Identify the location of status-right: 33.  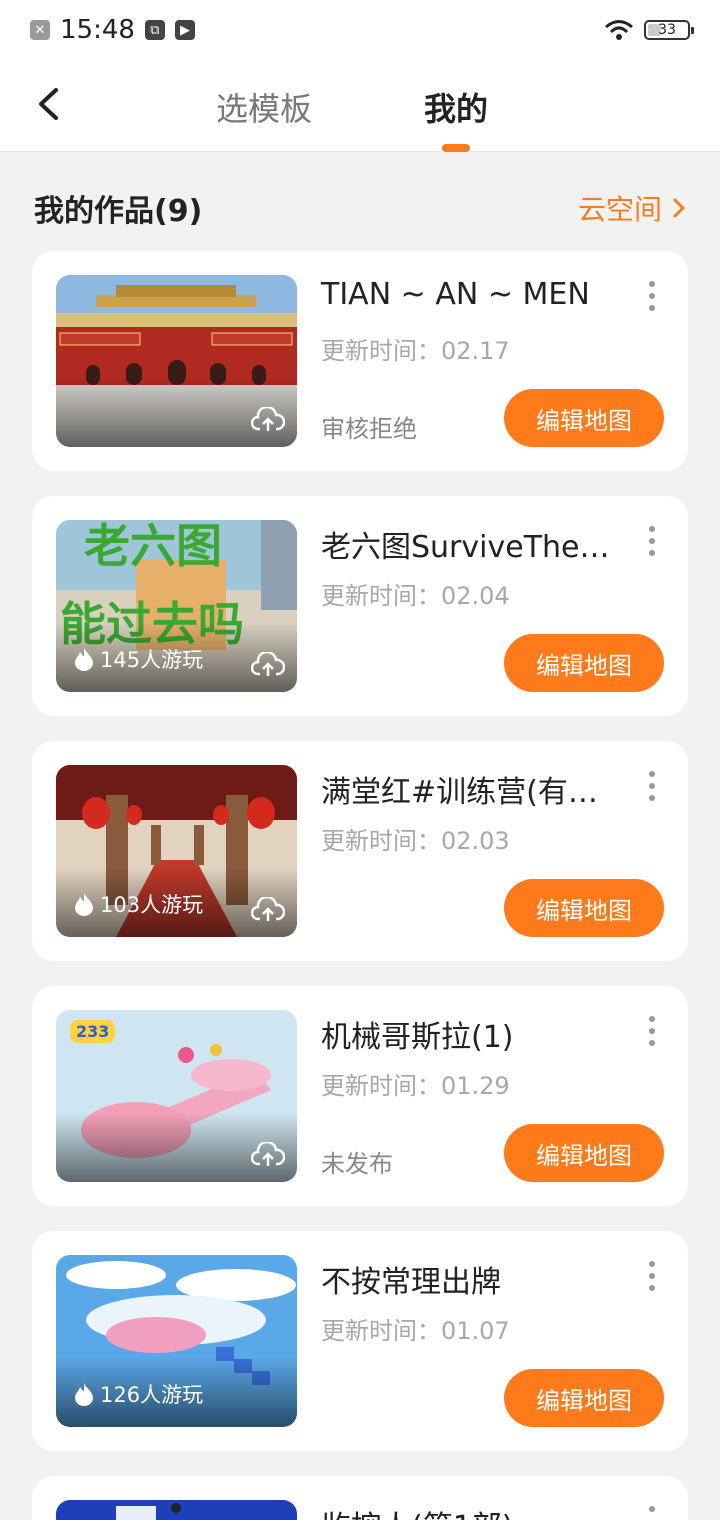
(649, 30).